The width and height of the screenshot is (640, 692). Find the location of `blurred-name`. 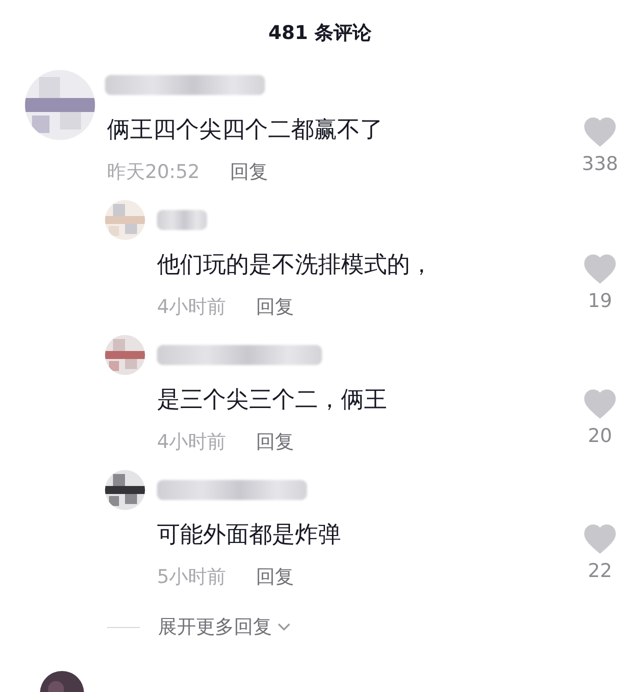

blurred-name is located at coordinates (182, 220).